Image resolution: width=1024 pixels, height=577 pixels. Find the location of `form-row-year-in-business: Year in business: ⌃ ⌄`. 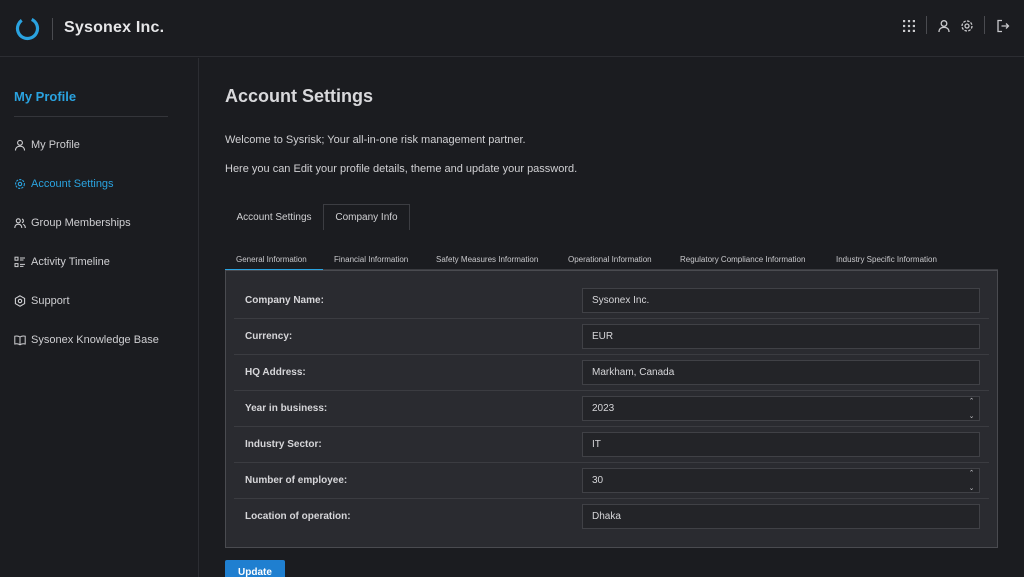

form-row-year-in-business: Year in business: ⌃ ⌄ is located at coordinates (611, 409).